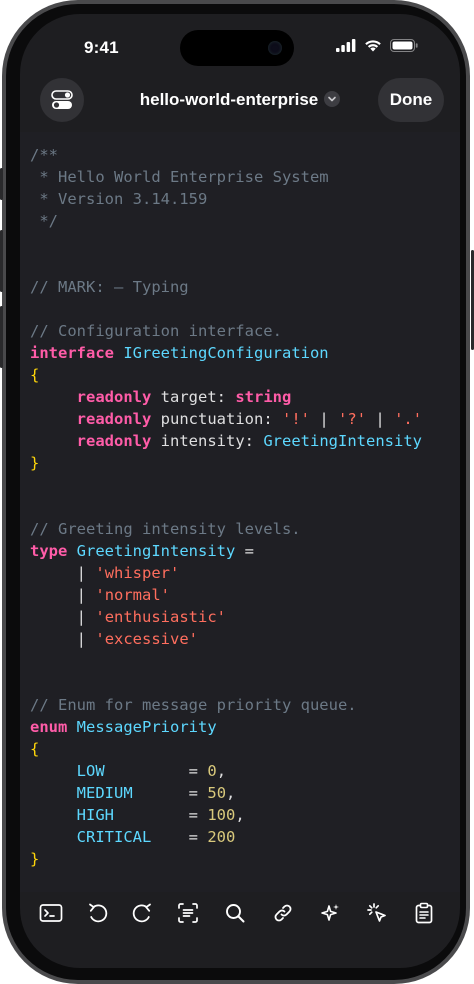 This screenshot has width=474, height=984. Describe the element at coordinates (137, 573) in the screenshot. I see `string-token: 'whisper'` at that location.